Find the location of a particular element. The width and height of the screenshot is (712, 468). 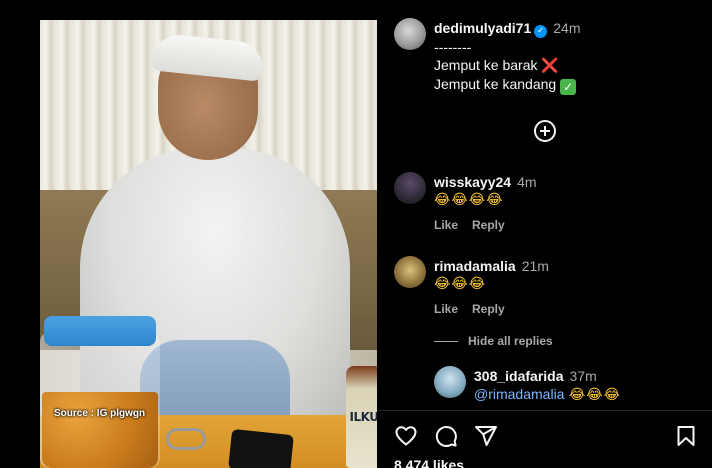

video-watermark: Source : IG plgwgn is located at coordinates (100, 413).